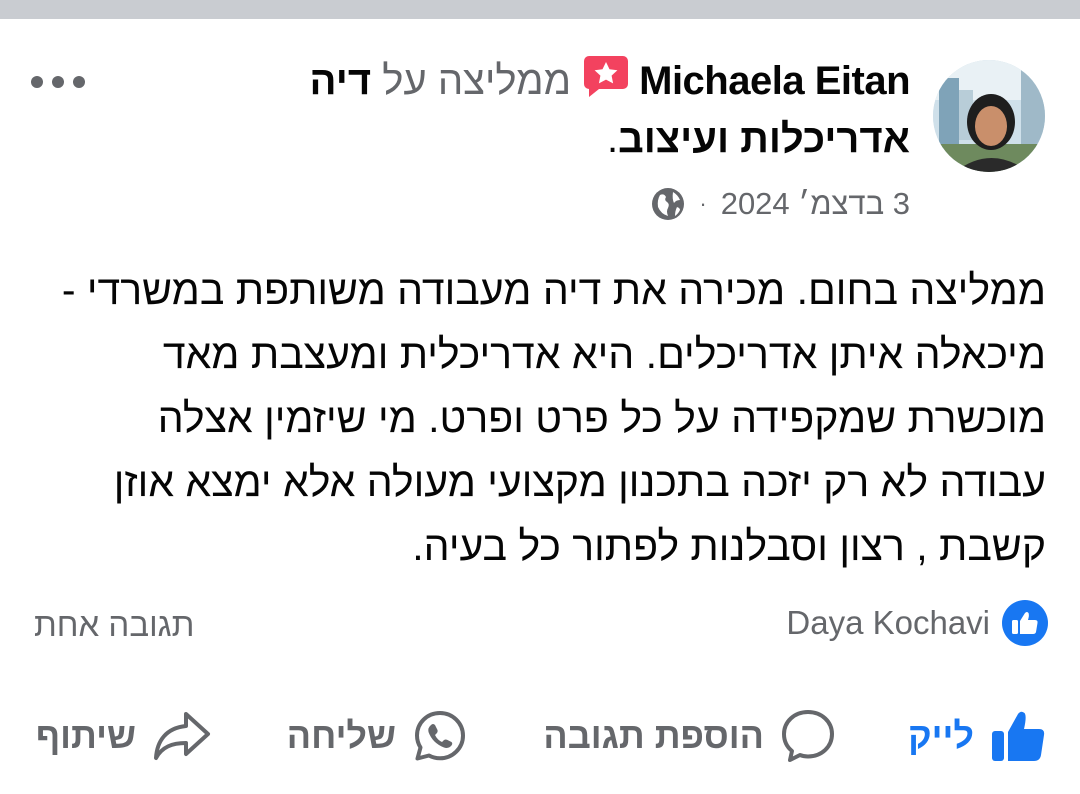 The width and height of the screenshot is (1080, 794). What do you see at coordinates (114, 625) in the screenshot?
I see `comments-count: תגובה אחת` at bounding box center [114, 625].